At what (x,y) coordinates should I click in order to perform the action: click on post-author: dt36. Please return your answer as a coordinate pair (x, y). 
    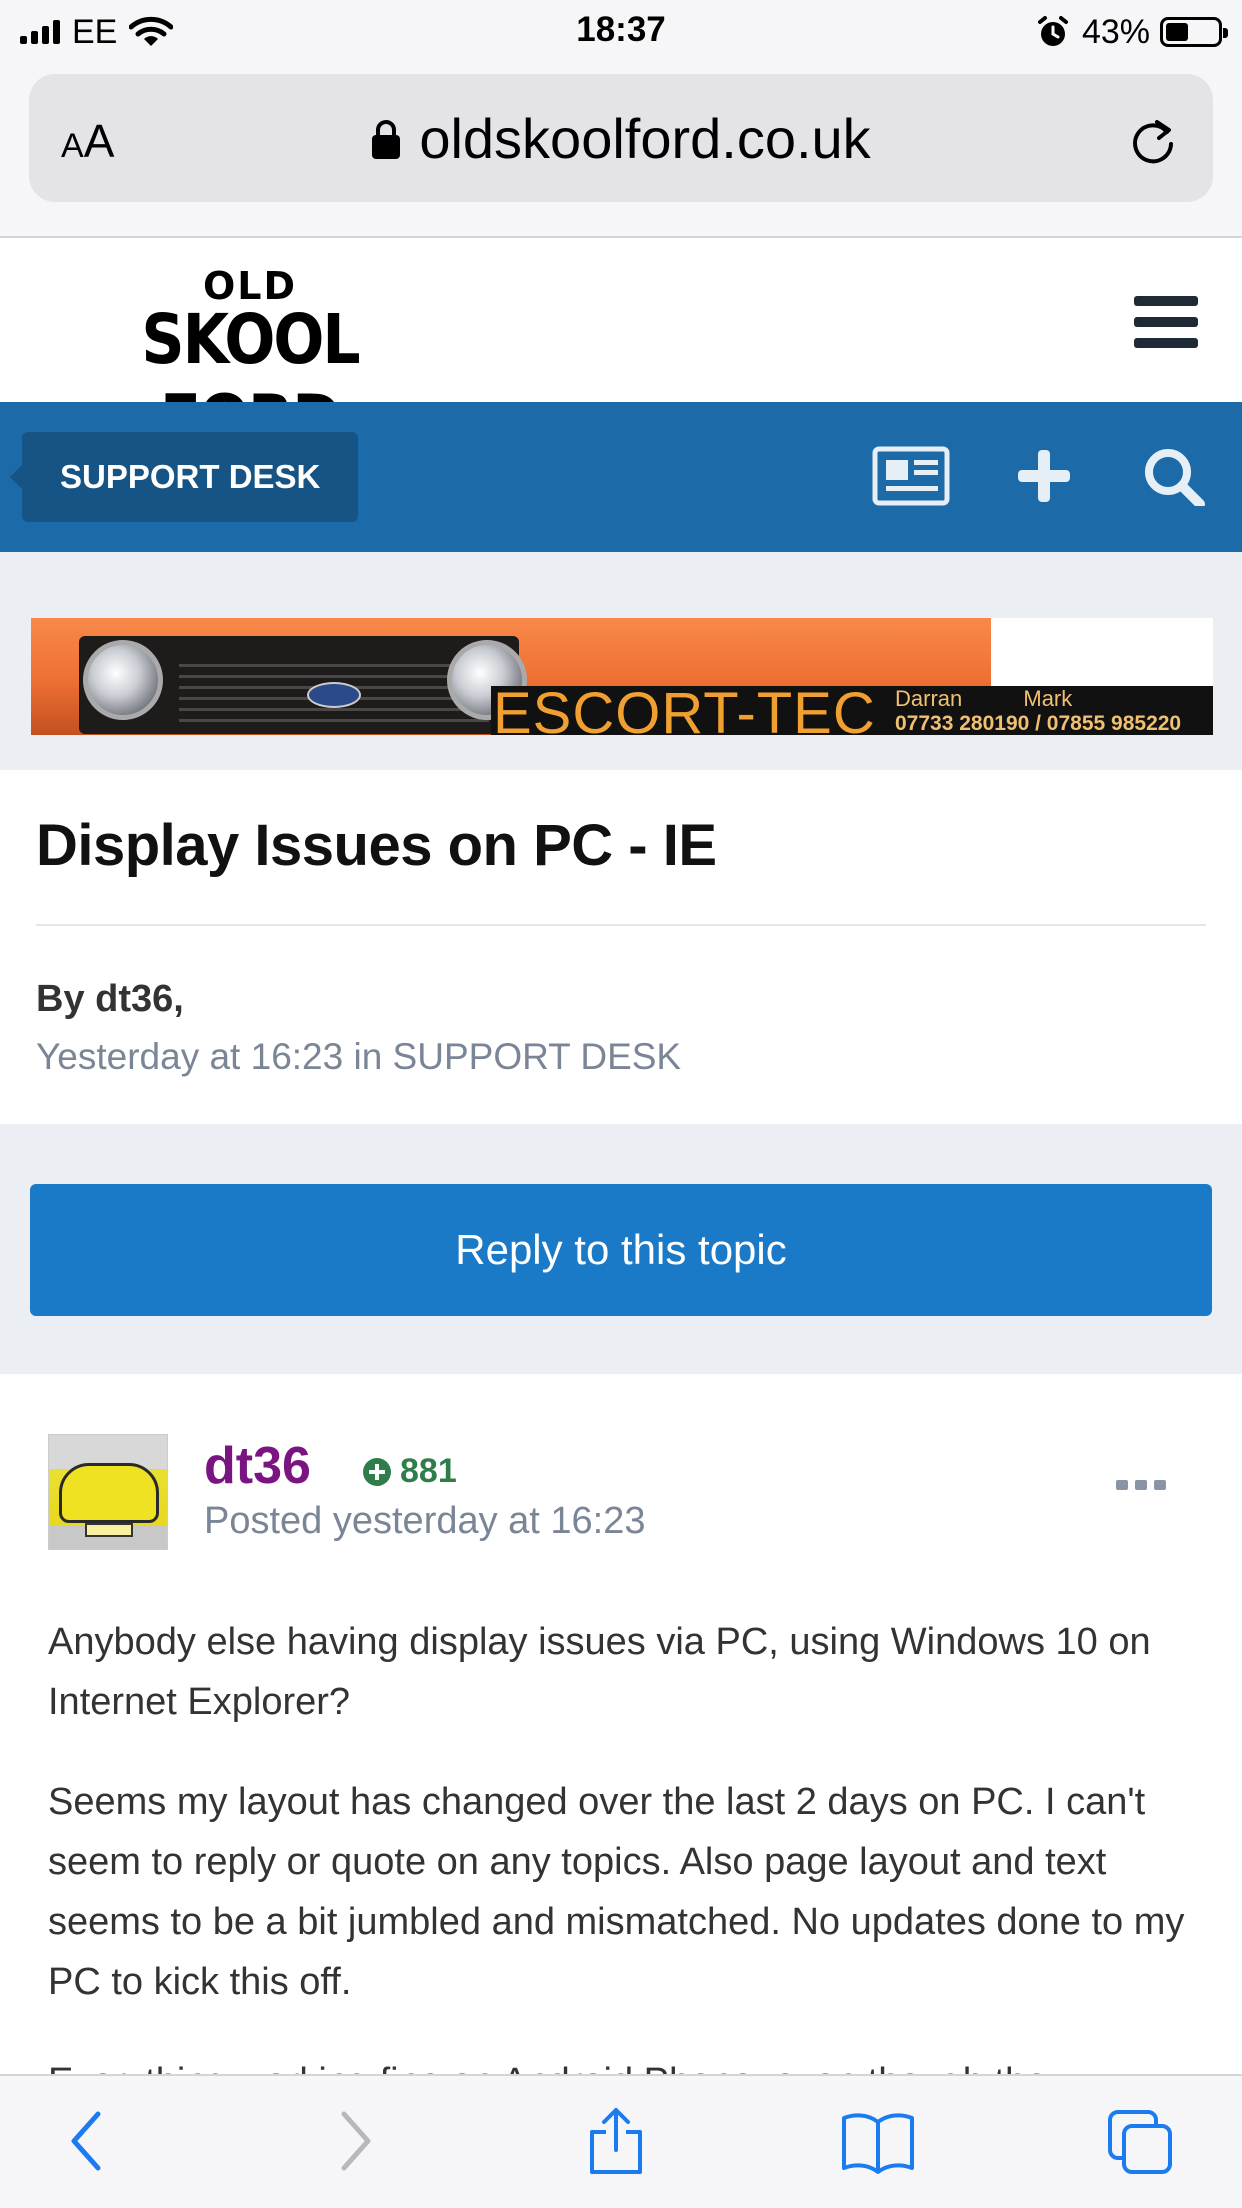
    Looking at the image, I should click on (257, 1466).